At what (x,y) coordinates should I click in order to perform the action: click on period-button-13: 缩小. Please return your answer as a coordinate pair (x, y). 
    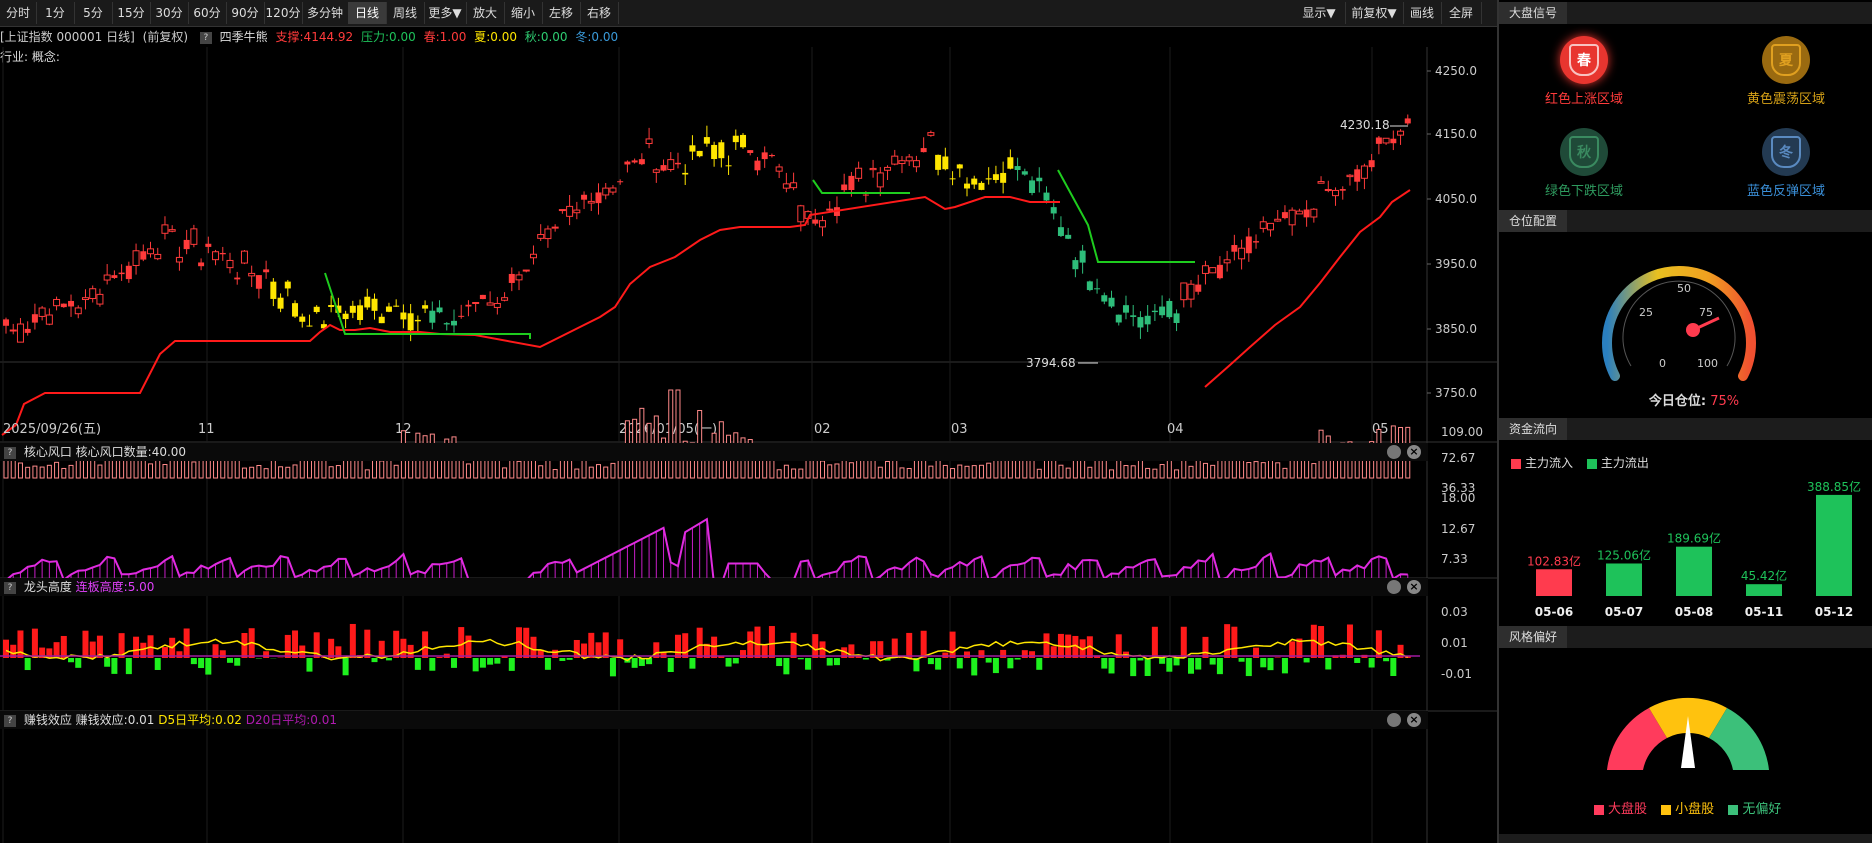
    Looking at the image, I should click on (523, 13).